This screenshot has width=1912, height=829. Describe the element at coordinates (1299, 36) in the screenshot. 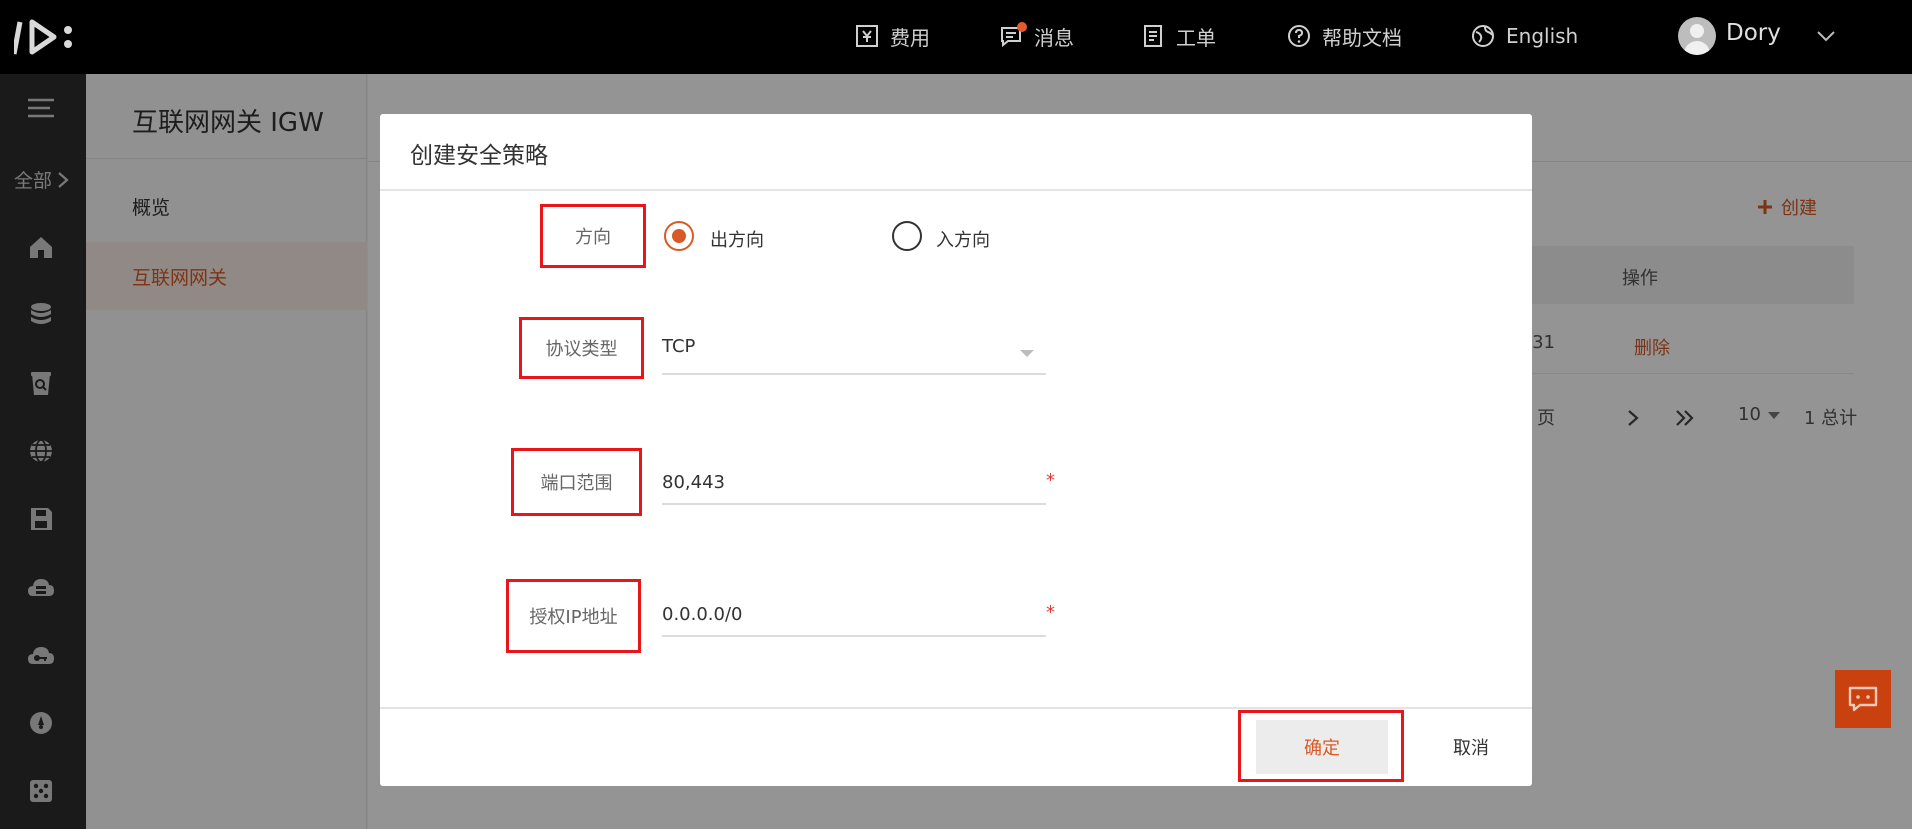

I see `help-icon` at that location.